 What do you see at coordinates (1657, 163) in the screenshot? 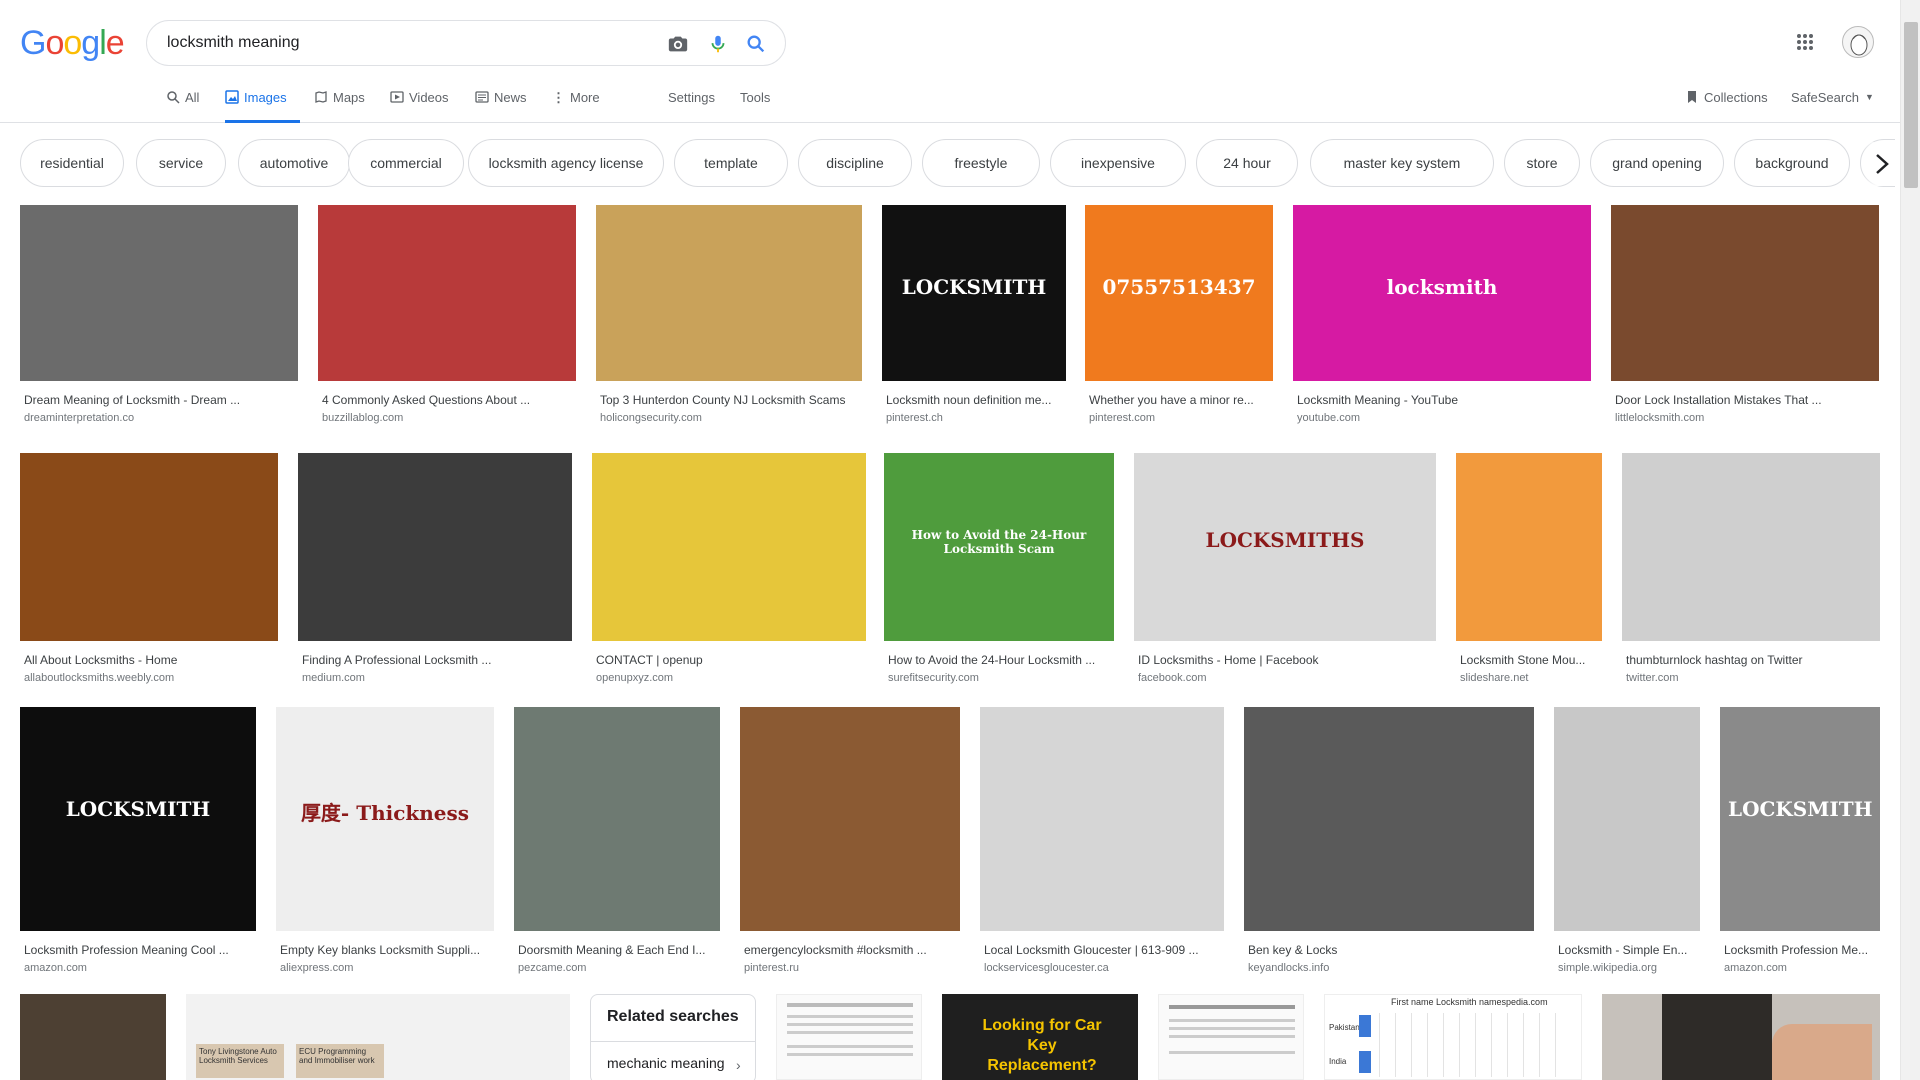
I see `chip-grand-opening: grand opening` at bounding box center [1657, 163].